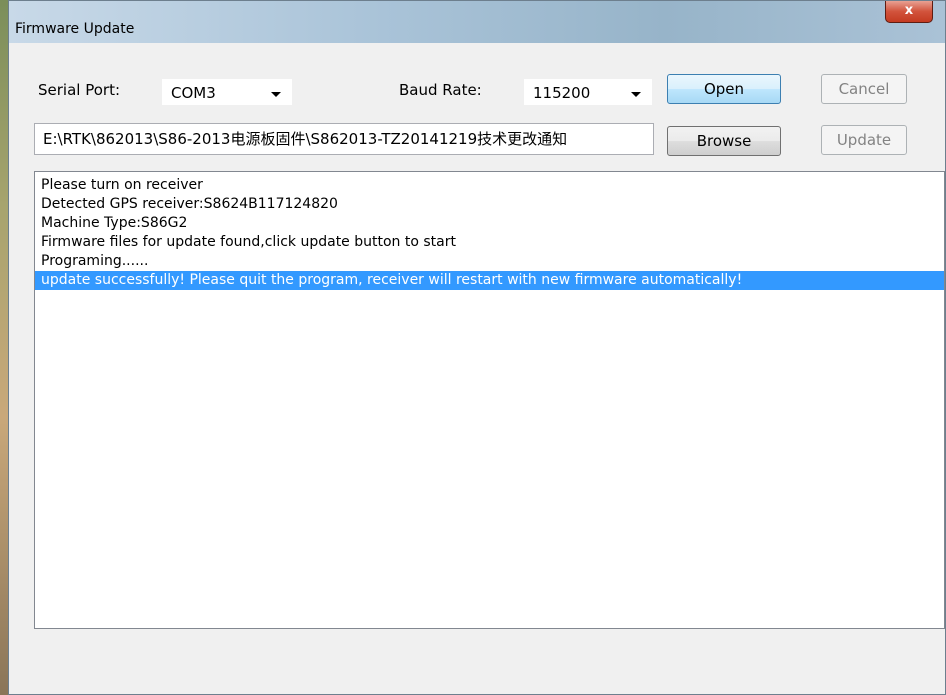 The height and width of the screenshot is (695, 946). What do you see at coordinates (491, 204) in the screenshot?
I see `log-line: Detected GPS receiver:S8624B117124820` at bounding box center [491, 204].